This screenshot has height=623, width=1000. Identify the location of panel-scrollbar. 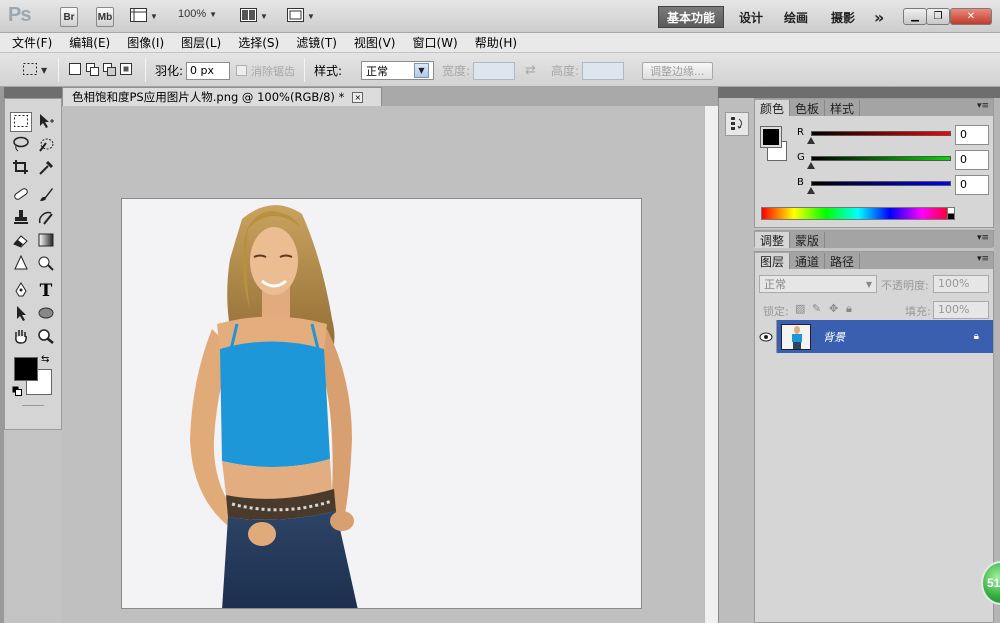
(997, 360).